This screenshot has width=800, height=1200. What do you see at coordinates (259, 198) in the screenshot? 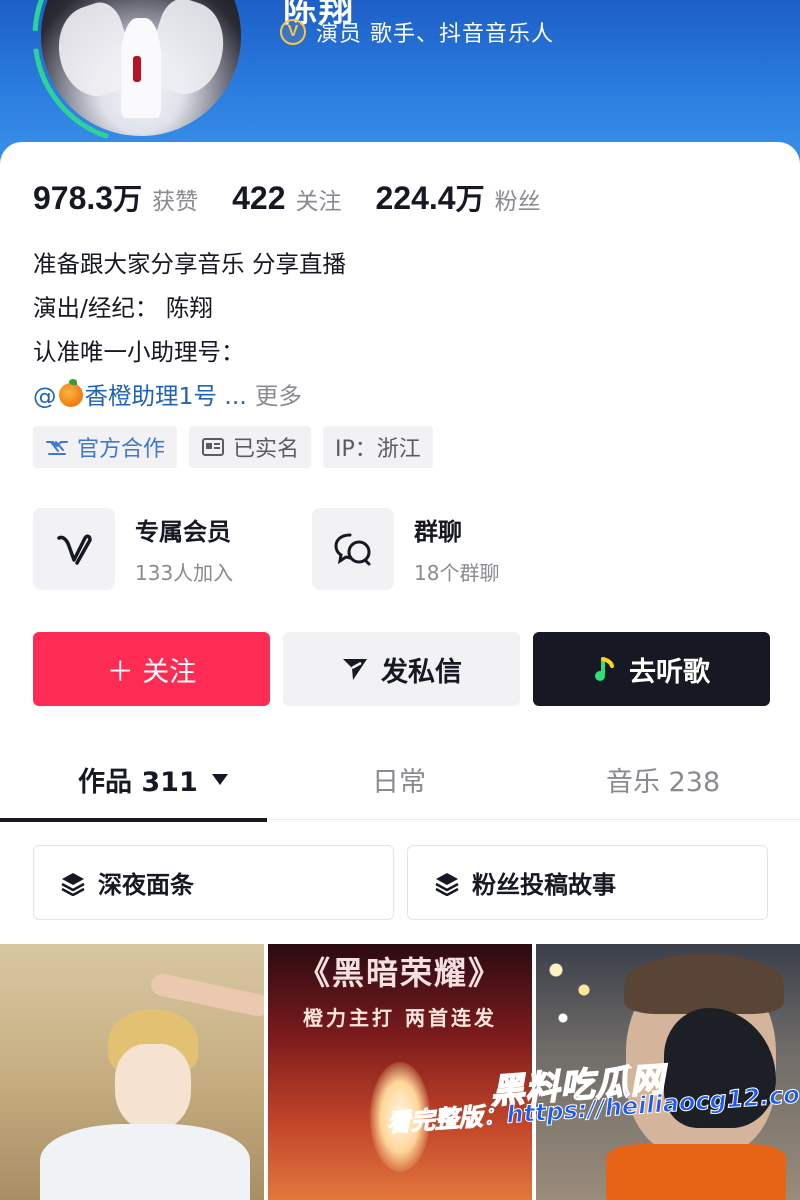
I see `stat-following-number: 422` at bounding box center [259, 198].